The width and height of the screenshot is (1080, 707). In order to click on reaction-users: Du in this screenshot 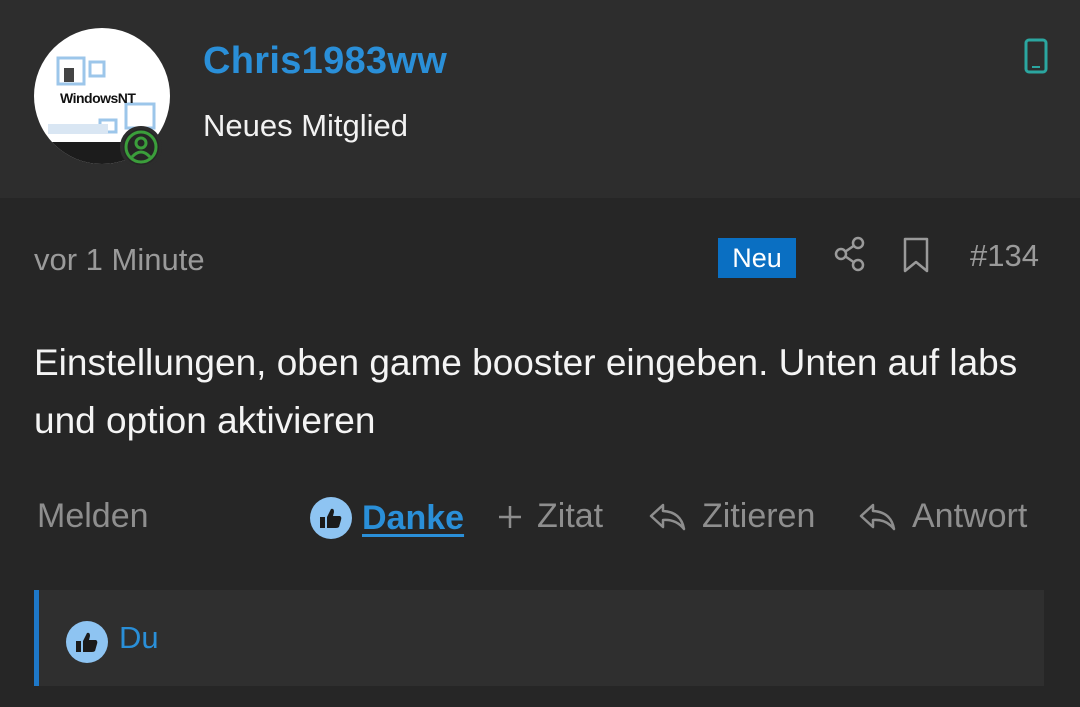, I will do `click(139, 638)`.